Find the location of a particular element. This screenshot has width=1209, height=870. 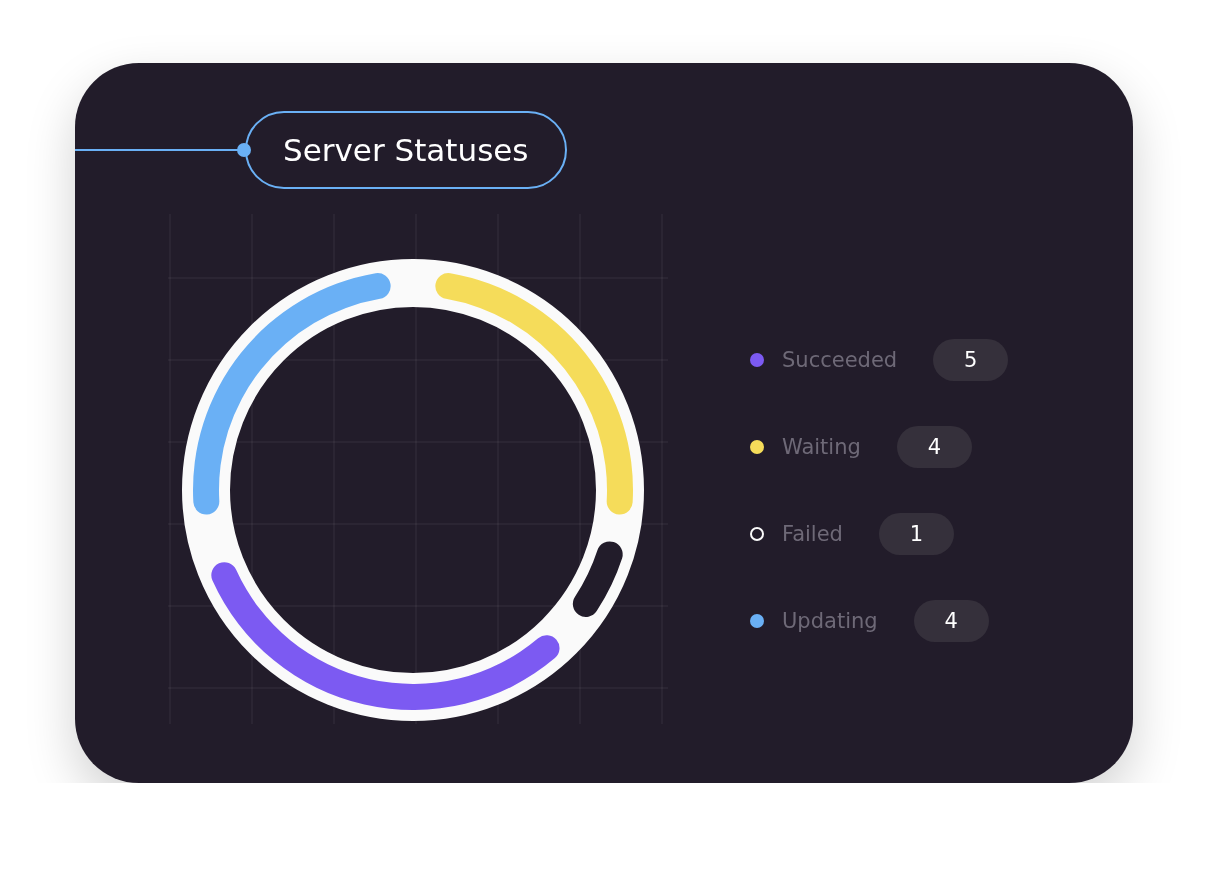

count-badge: 5 is located at coordinates (971, 360).